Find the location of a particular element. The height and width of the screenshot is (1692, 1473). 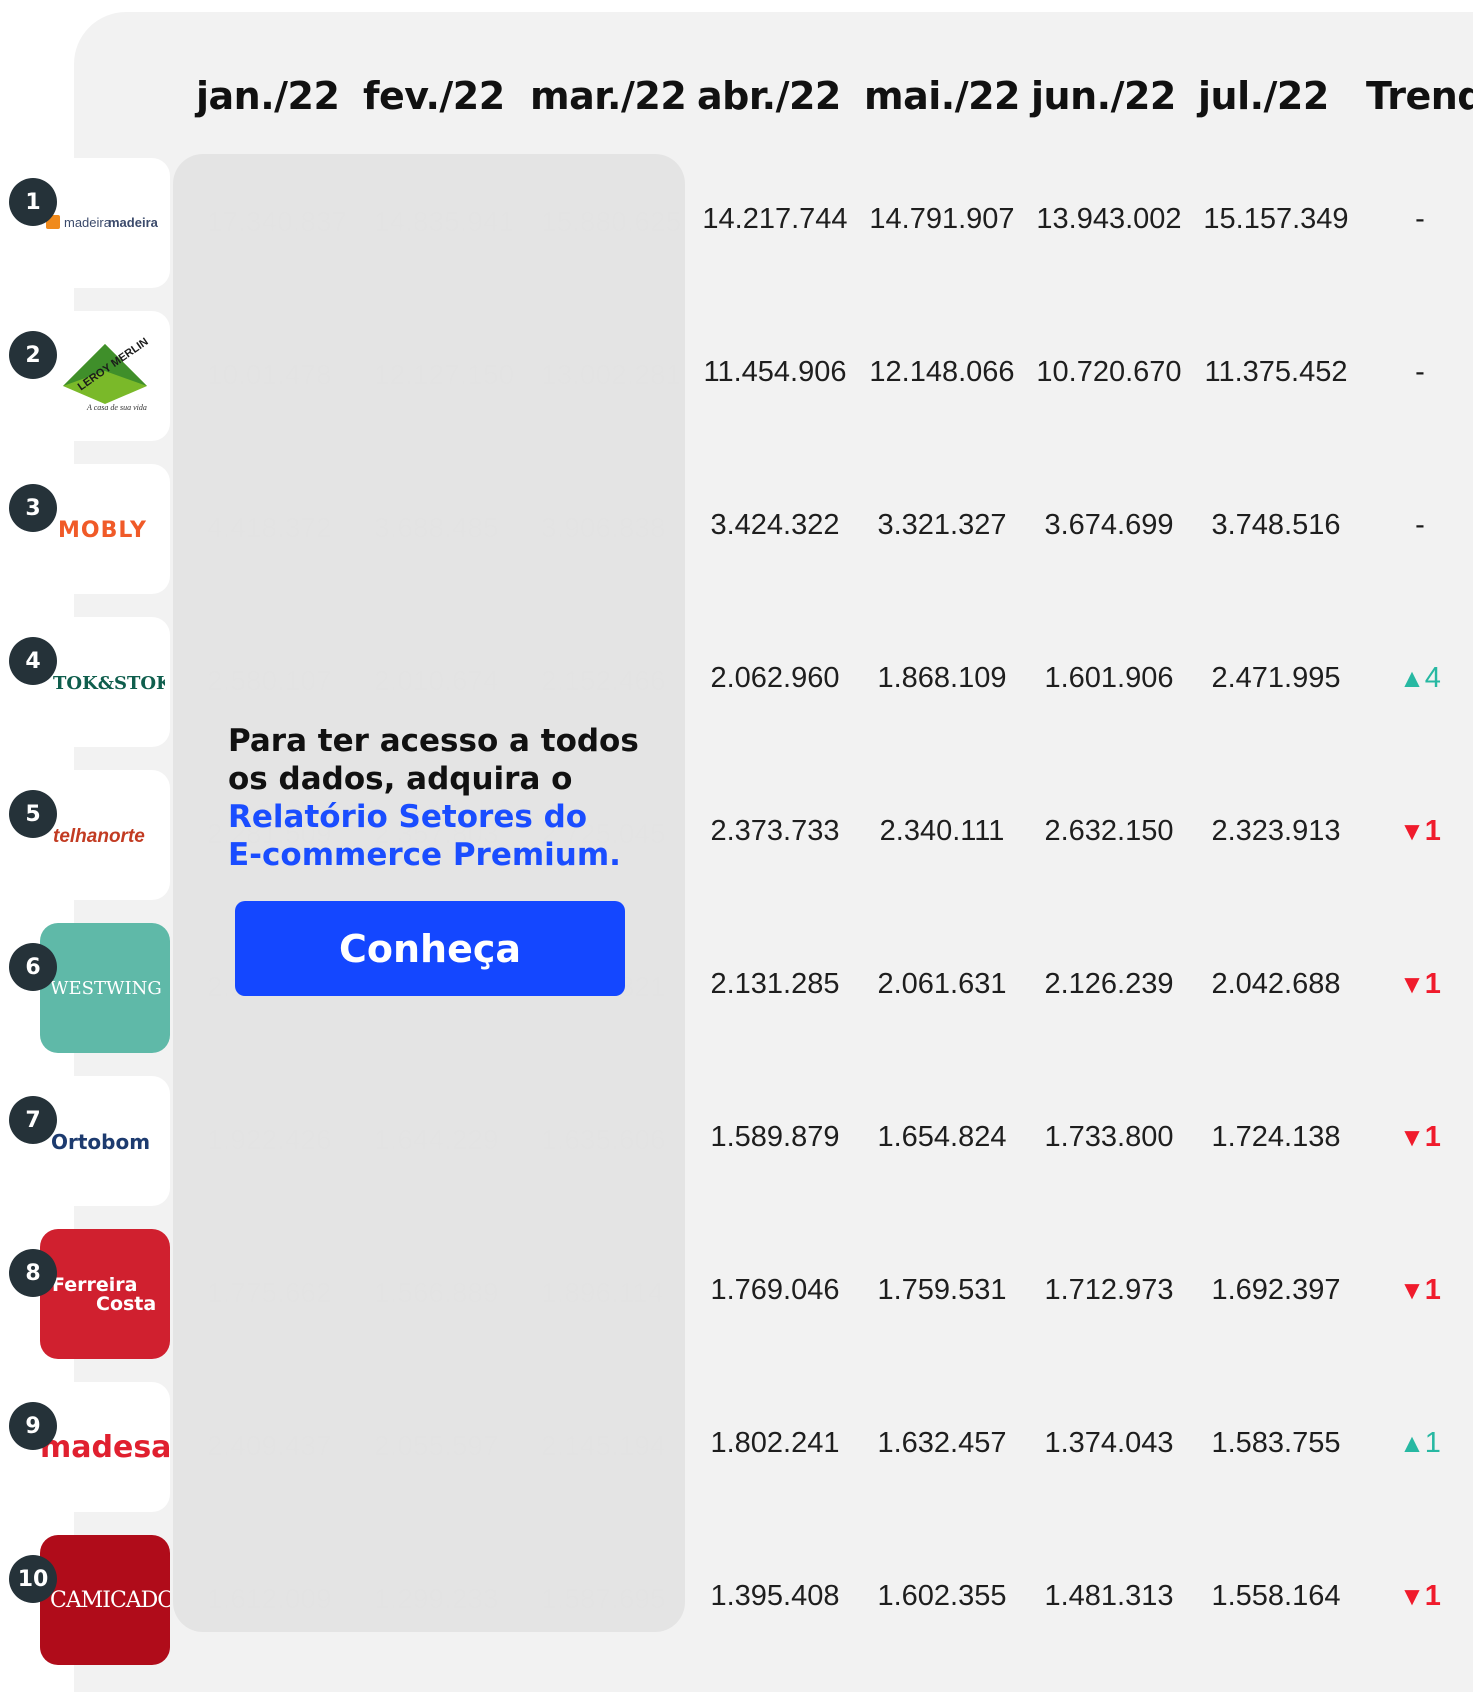

value-cell: 1.374.043 is located at coordinates (1109, 1443).